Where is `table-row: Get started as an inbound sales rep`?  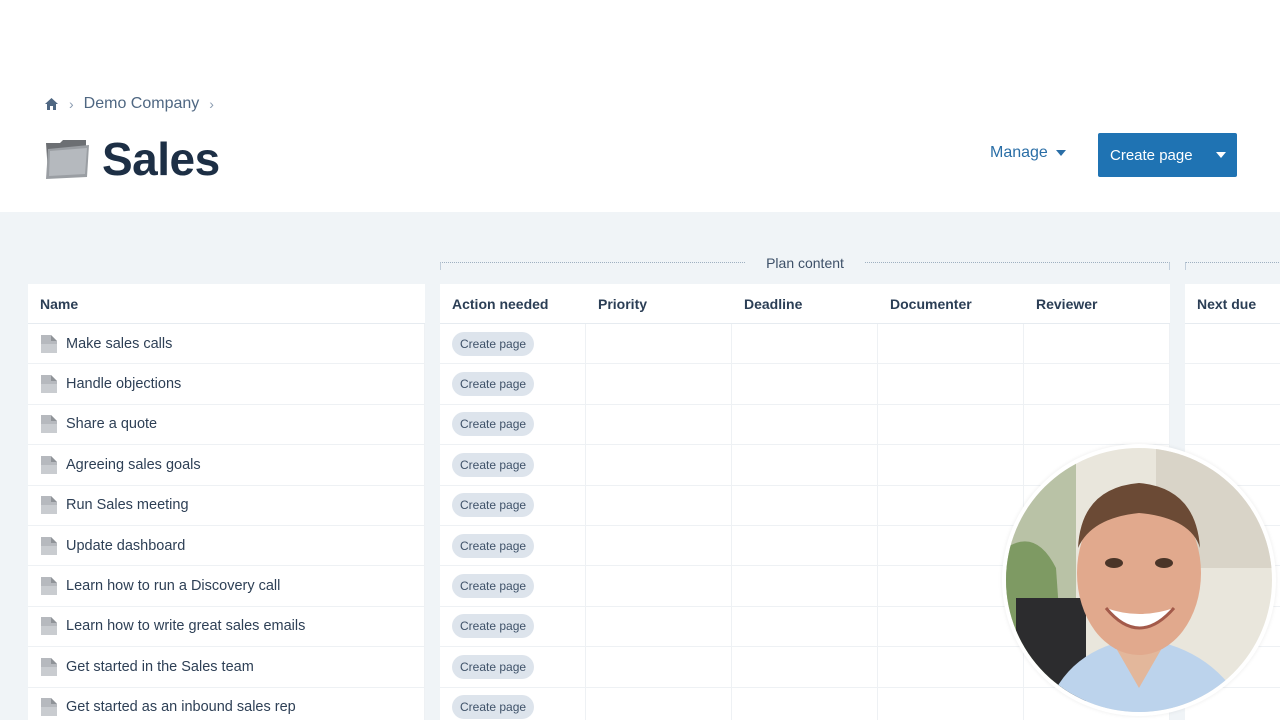
table-row: Get started as an inbound sales rep is located at coordinates (226, 703).